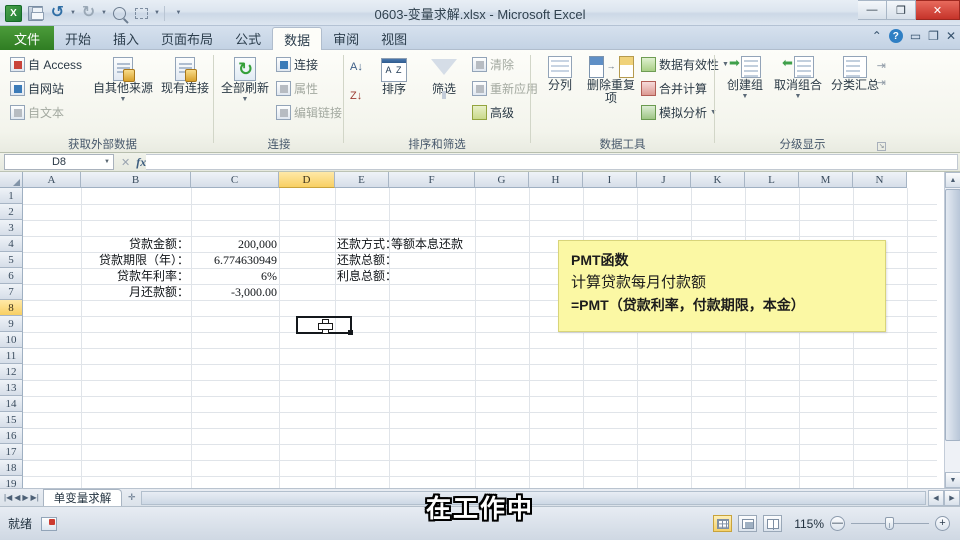  What do you see at coordinates (356, 66) in the screenshot?
I see `sort-ascending-button: A↓` at bounding box center [356, 66].